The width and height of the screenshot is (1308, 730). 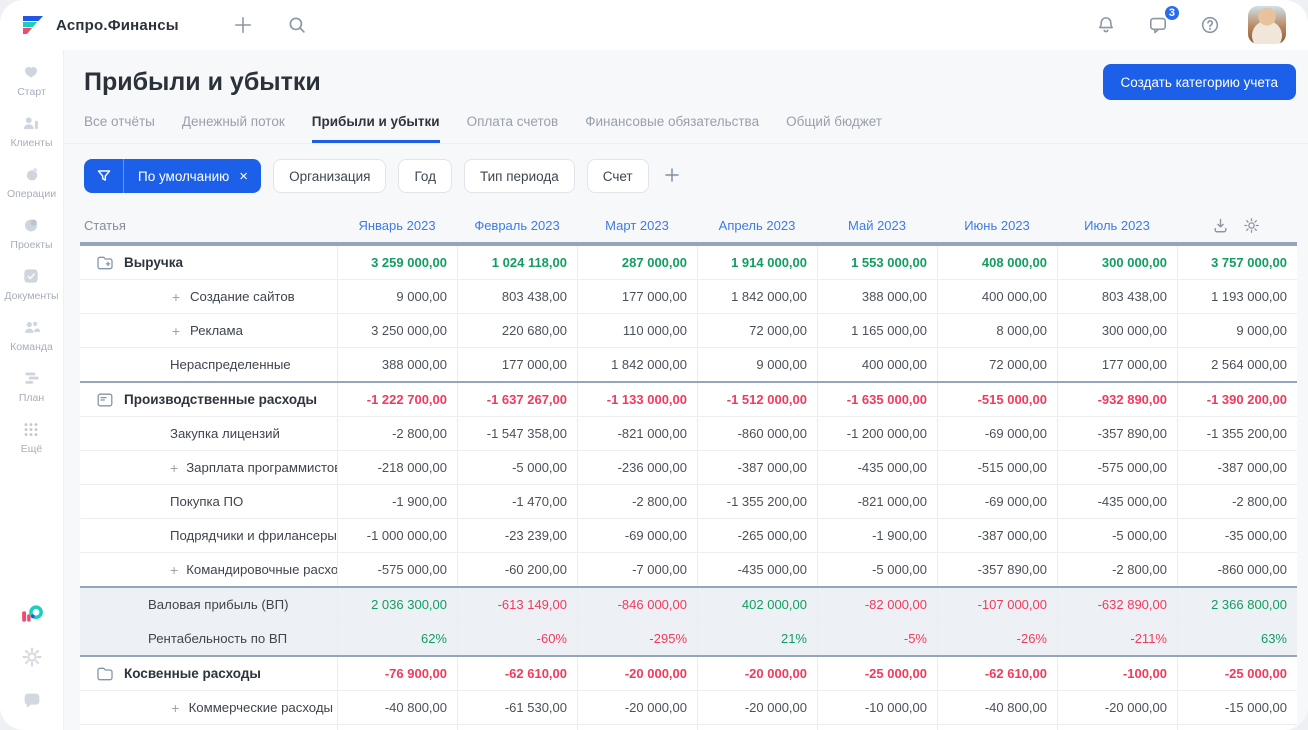 What do you see at coordinates (31, 182) in the screenshot?
I see `sidebar-item-operations: Операции` at bounding box center [31, 182].